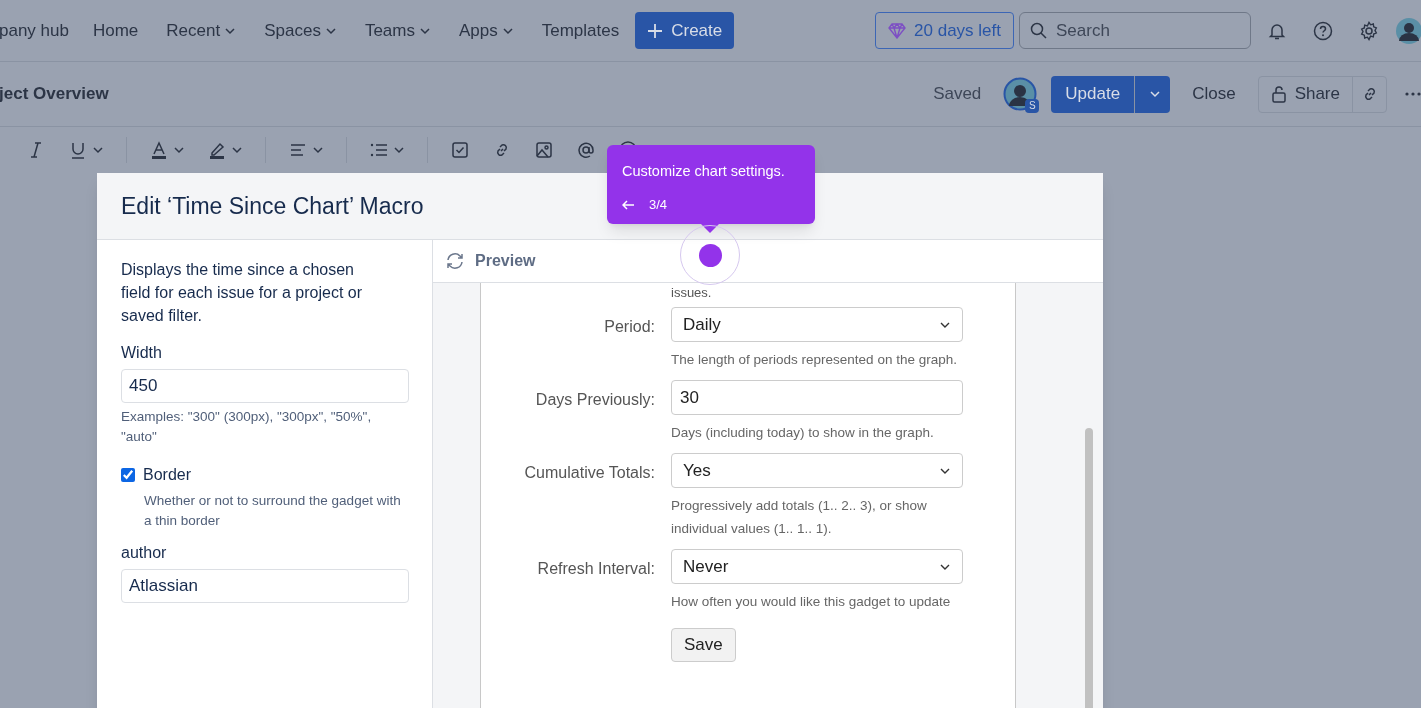 This screenshot has width=1421, height=708. Describe the element at coordinates (817, 324) in the screenshot. I see `select-field: Daily` at that location.